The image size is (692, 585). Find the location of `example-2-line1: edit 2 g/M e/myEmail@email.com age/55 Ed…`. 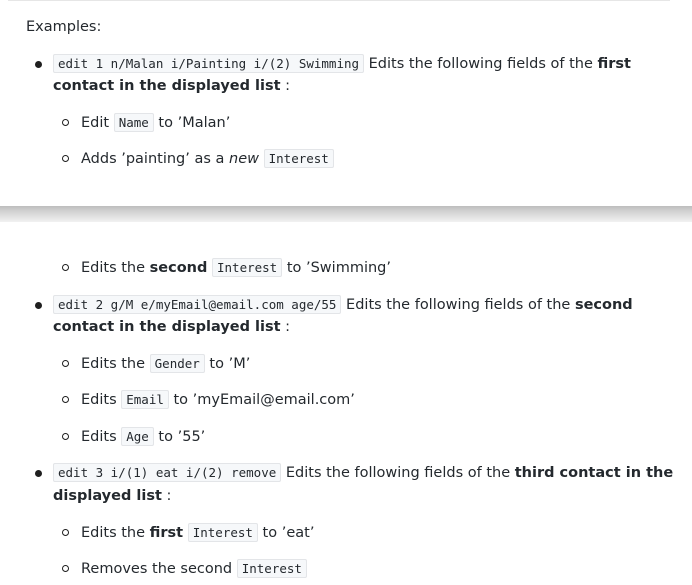

example-2-line1: edit 2 g/M e/myEmail@email.com age/55 Ed… is located at coordinates (343, 305).